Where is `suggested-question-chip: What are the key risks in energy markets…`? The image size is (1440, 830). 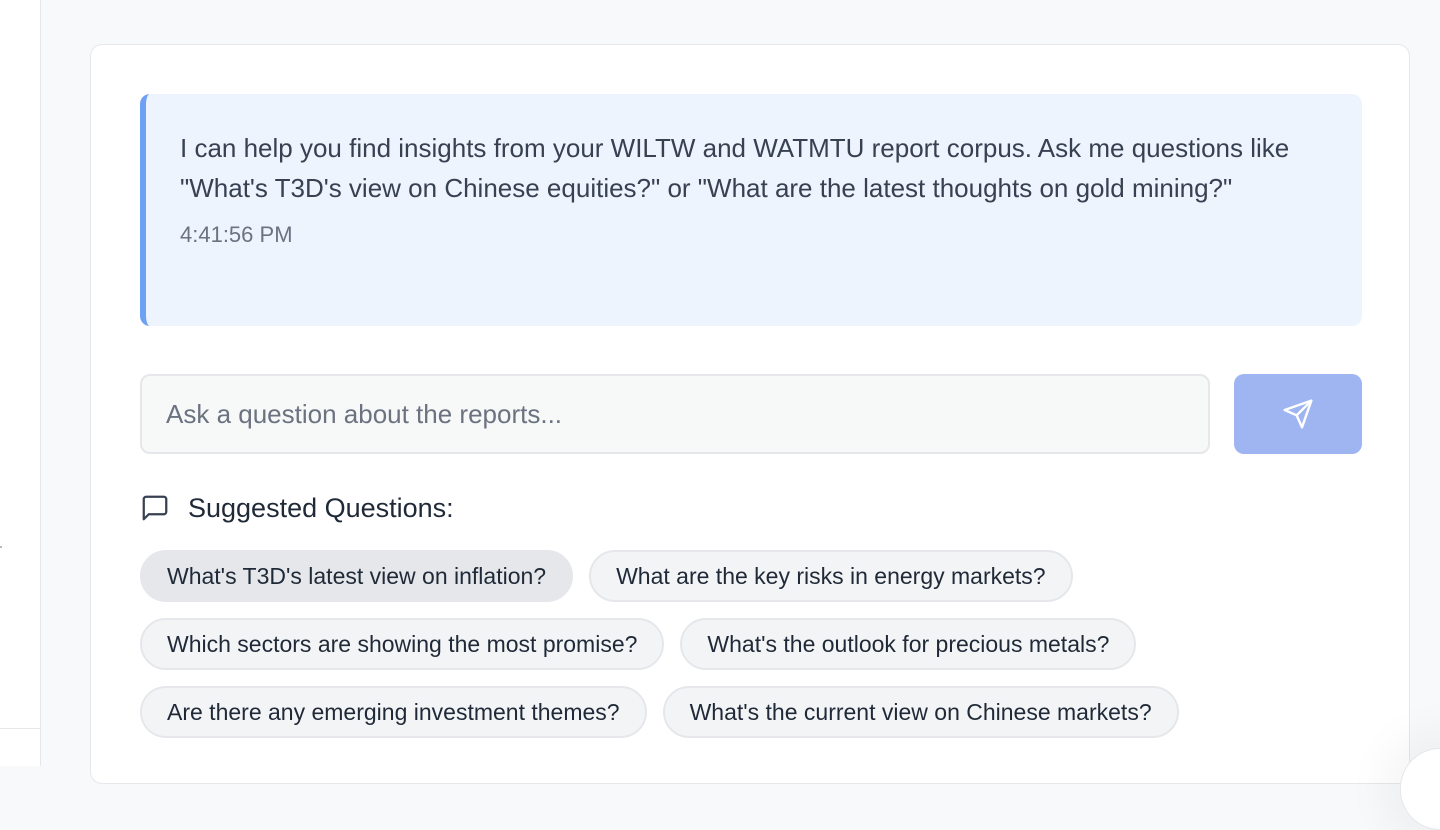
suggested-question-chip: What are the key risks in energy markets… is located at coordinates (831, 576).